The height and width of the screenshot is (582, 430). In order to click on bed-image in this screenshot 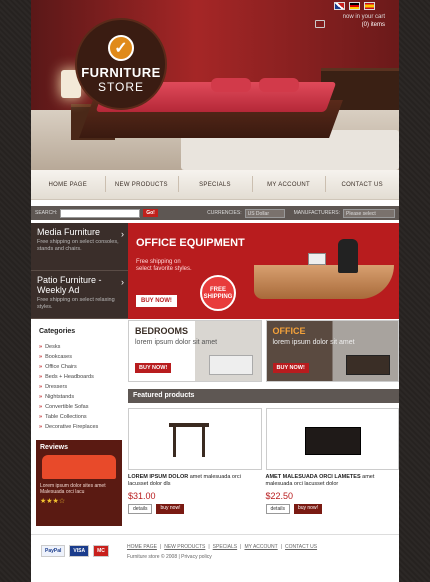, I will do `click(230, 365)`.